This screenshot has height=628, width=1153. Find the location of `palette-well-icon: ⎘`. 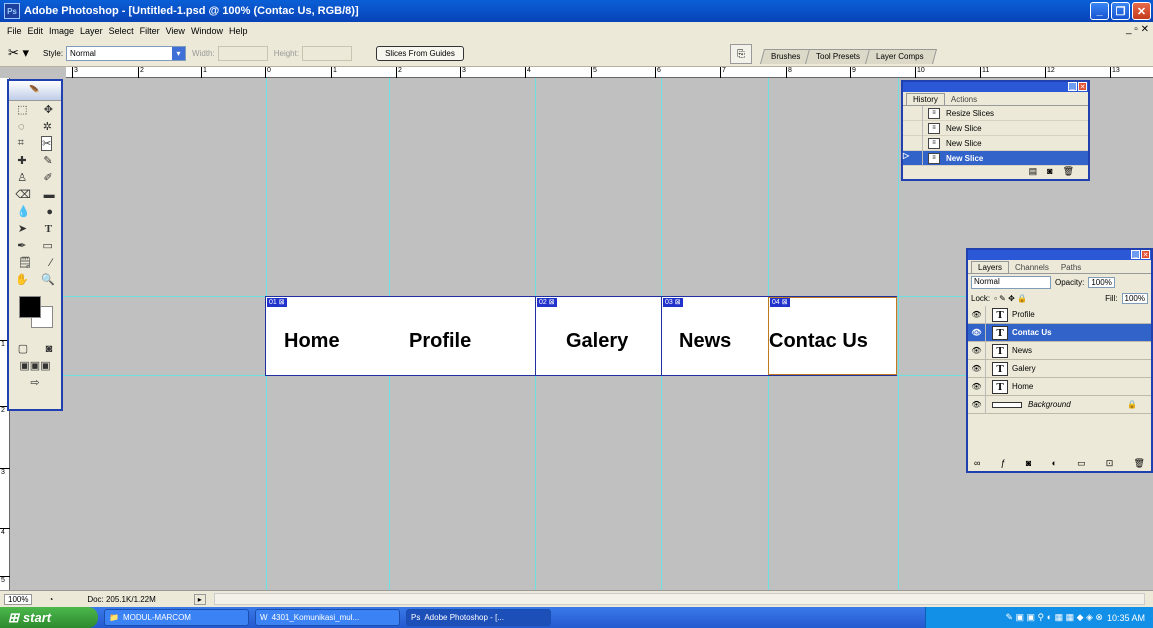

palette-well-icon: ⎘ is located at coordinates (741, 54).